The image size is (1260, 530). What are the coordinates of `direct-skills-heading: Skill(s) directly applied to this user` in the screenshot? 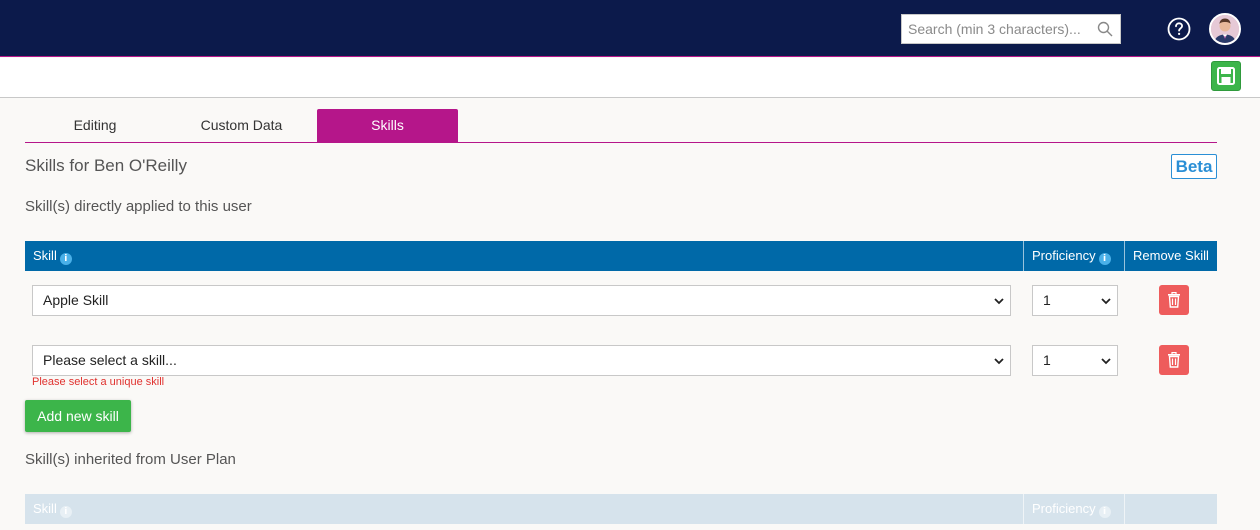 It's located at (138, 206).